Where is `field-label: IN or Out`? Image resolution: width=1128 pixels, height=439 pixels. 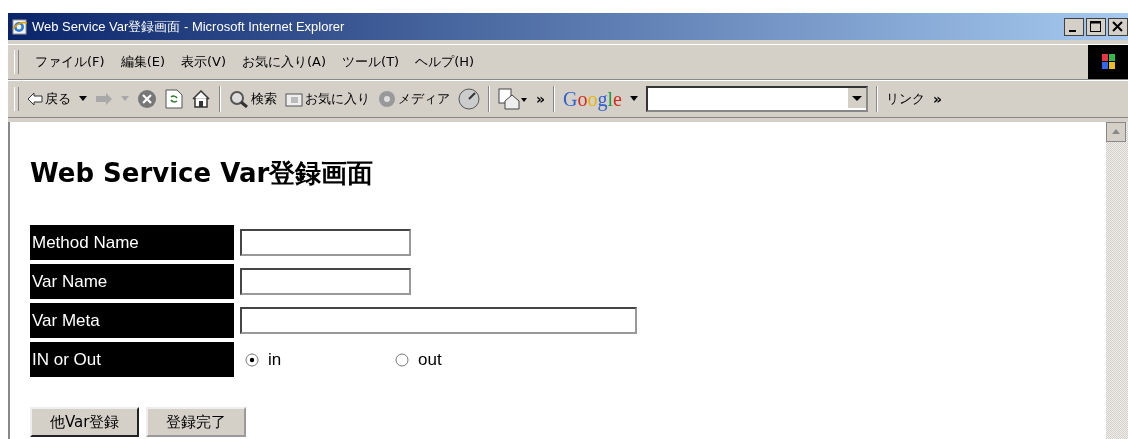 field-label: IN or Out is located at coordinates (132, 359).